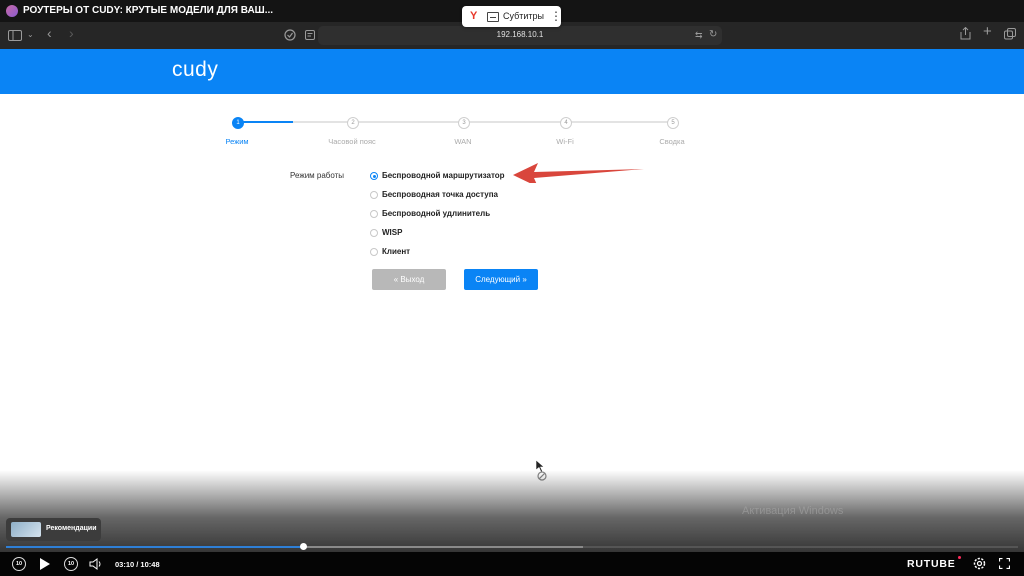 This screenshot has height=576, width=1024. What do you see at coordinates (71, 564) in the screenshot?
I see `forward-10-icon: 10` at bounding box center [71, 564].